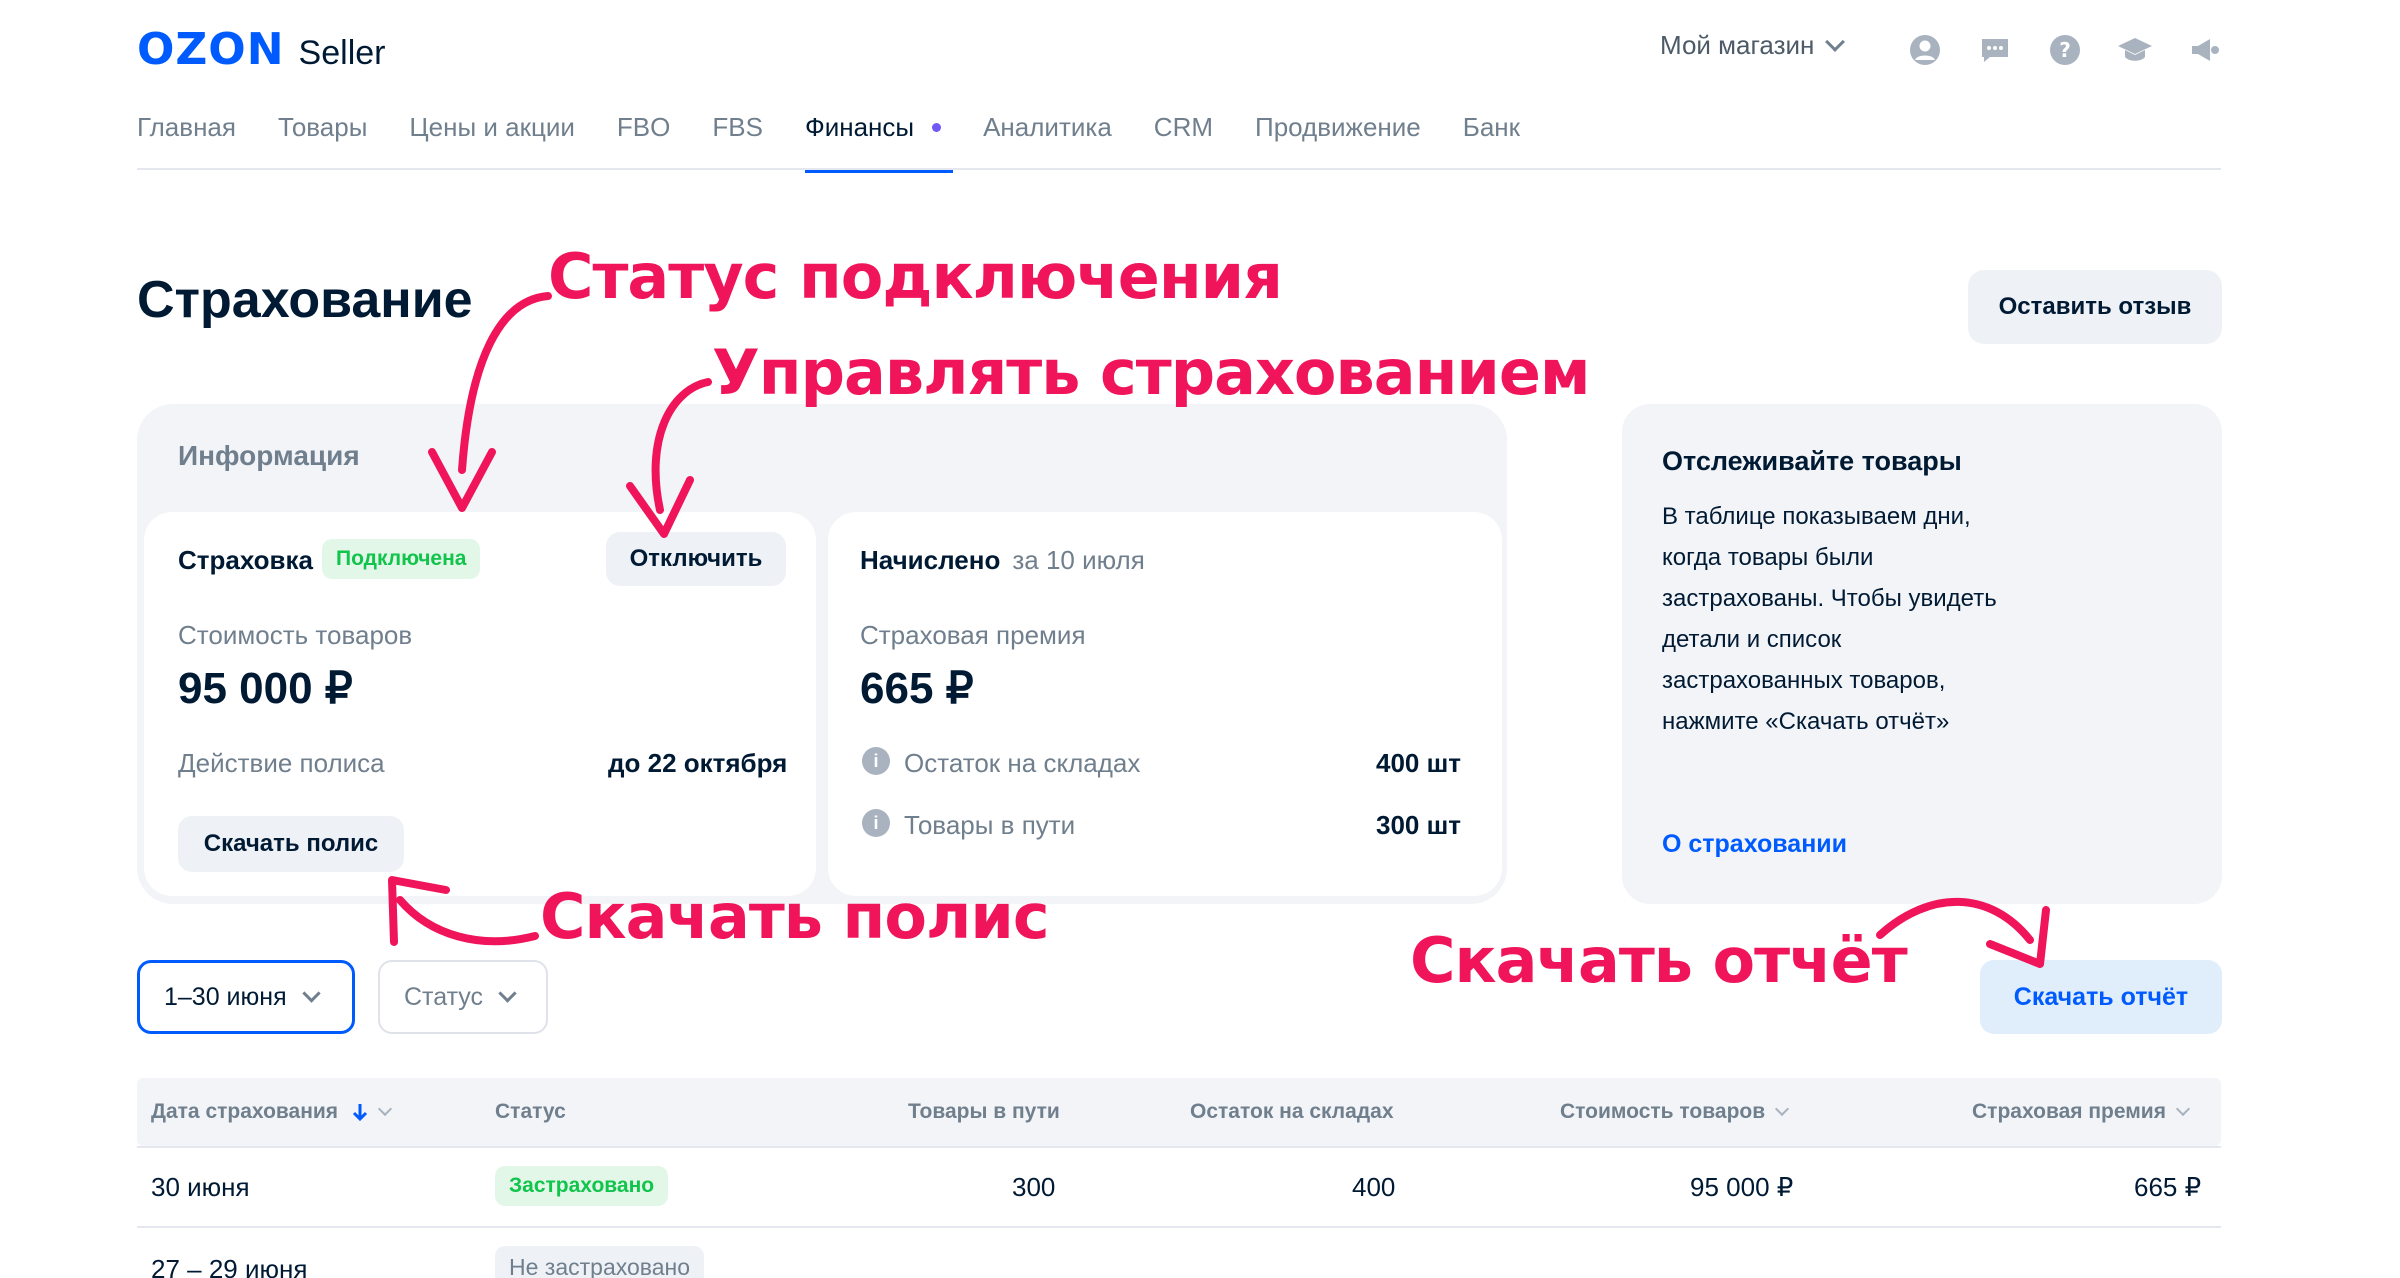 This screenshot has height=1278, width=2400. What do you see at coordinates (505, 383) in the screenshot?
I see `arrow-status` at bounding box center [505, 383].